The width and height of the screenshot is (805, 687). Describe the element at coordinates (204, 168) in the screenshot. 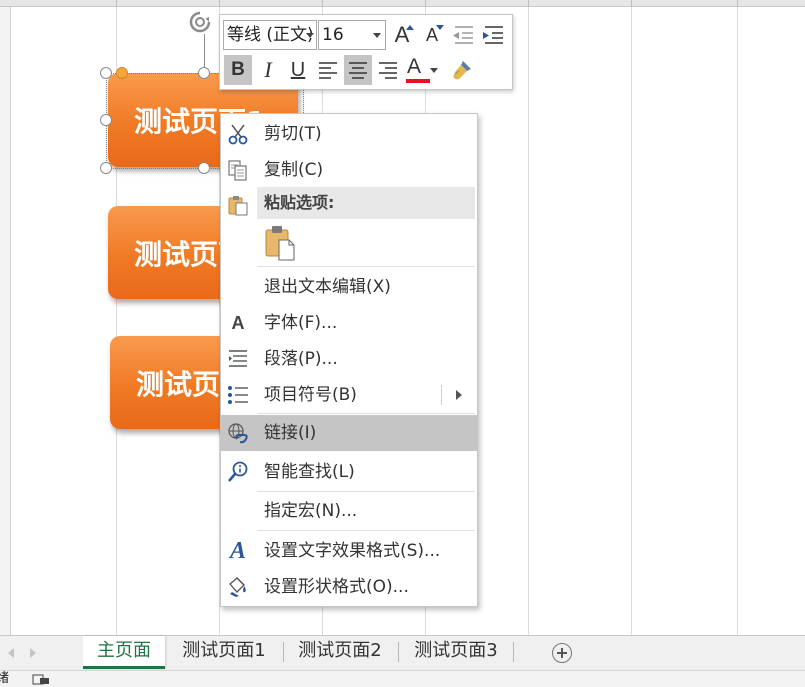

I see `resize-handle-bottom` at that location.